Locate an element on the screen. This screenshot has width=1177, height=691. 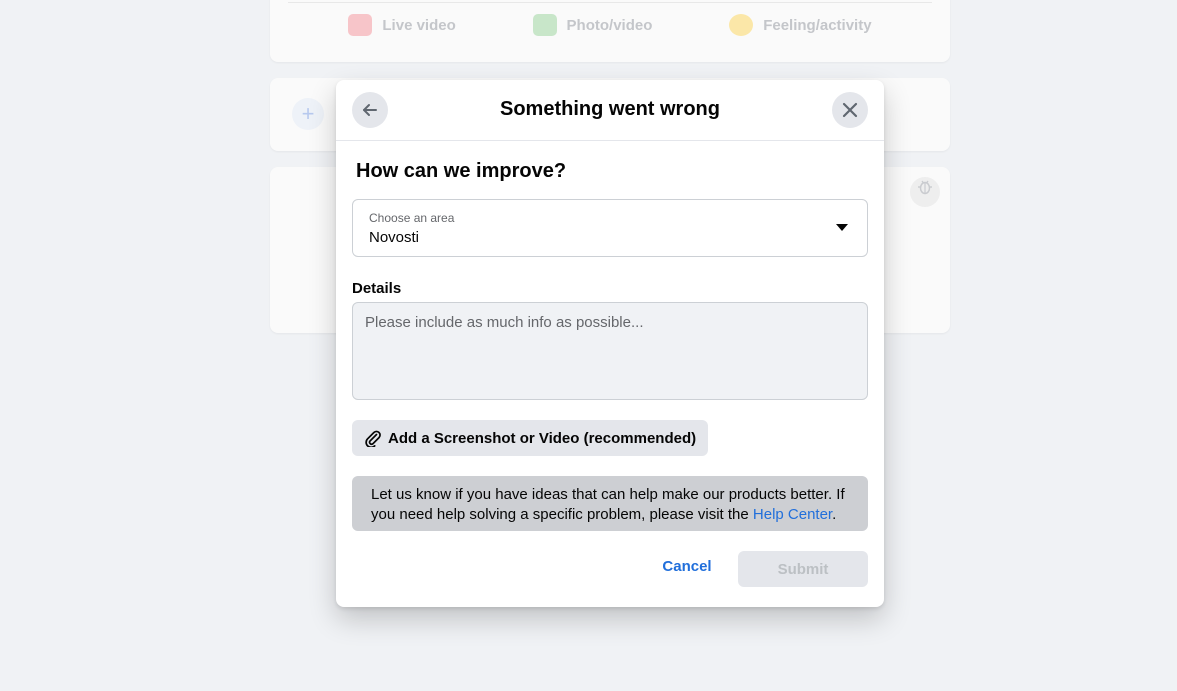
caret-down-icon is located at coordinates (842, 227).